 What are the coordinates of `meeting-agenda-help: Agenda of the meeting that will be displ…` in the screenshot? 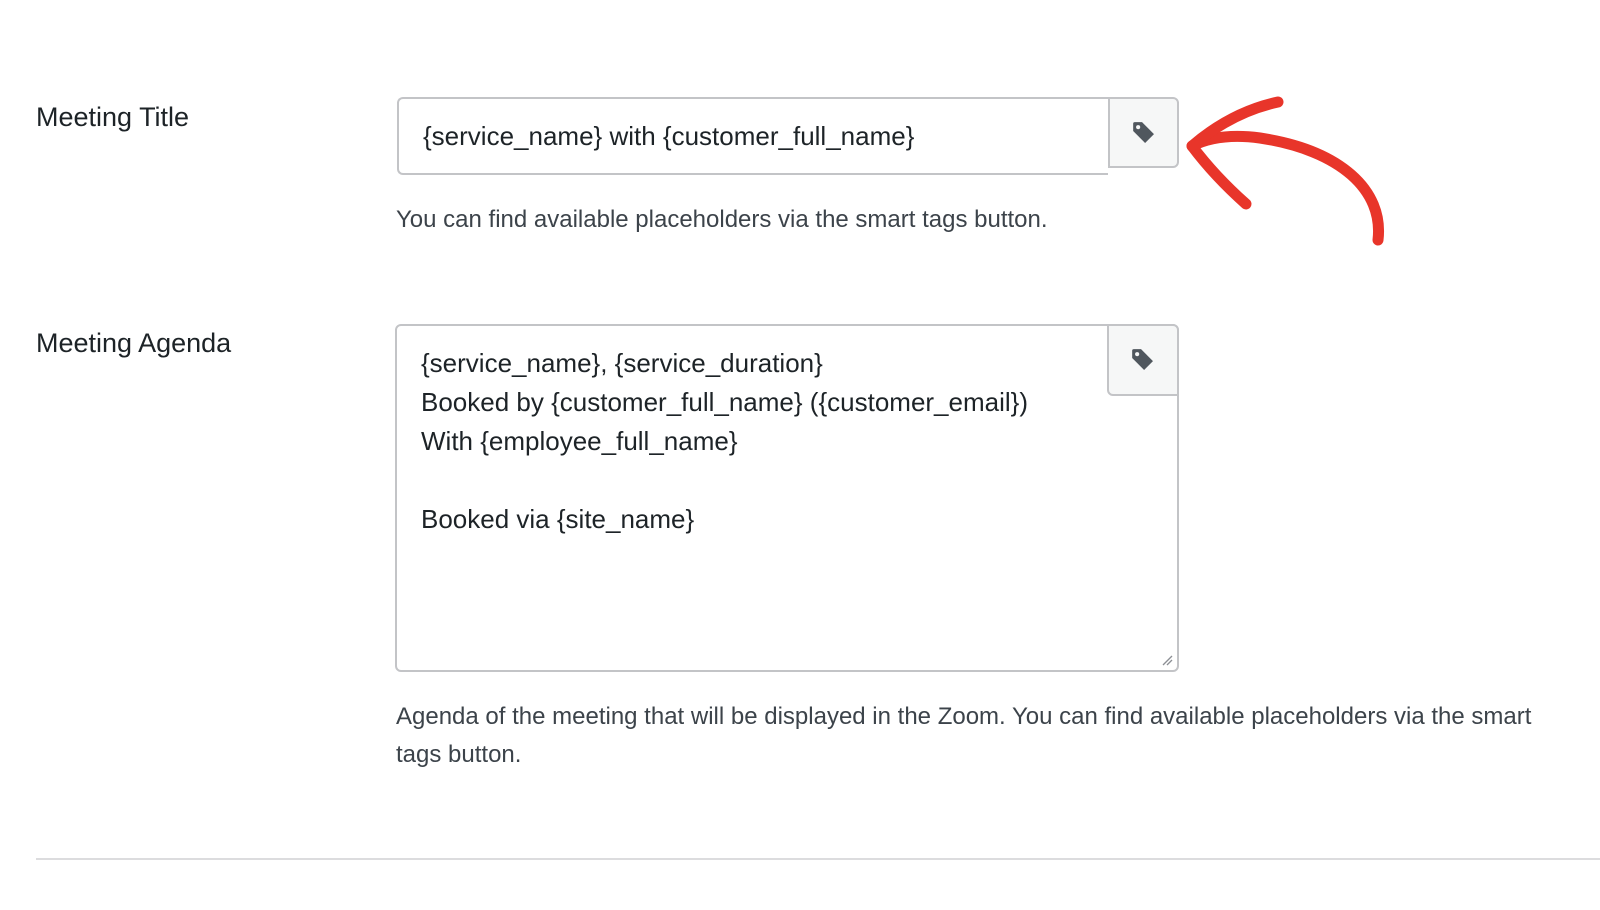 It's located at (964, 735).